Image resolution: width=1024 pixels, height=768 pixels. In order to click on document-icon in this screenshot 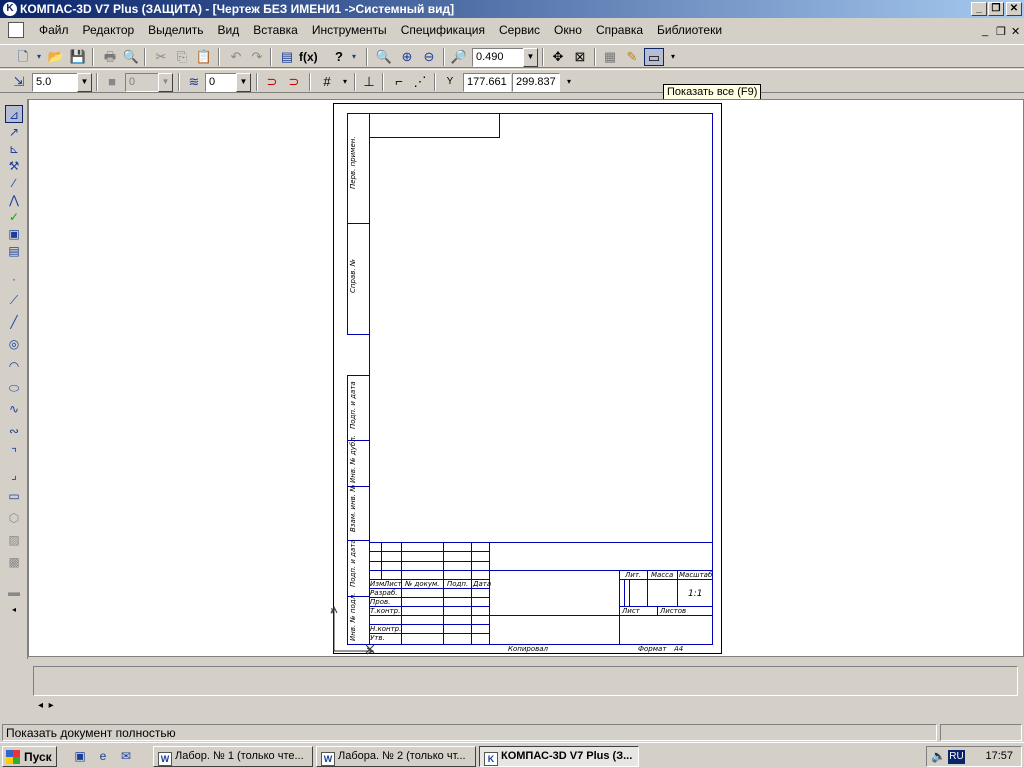, I will do `click(16, 30)`.